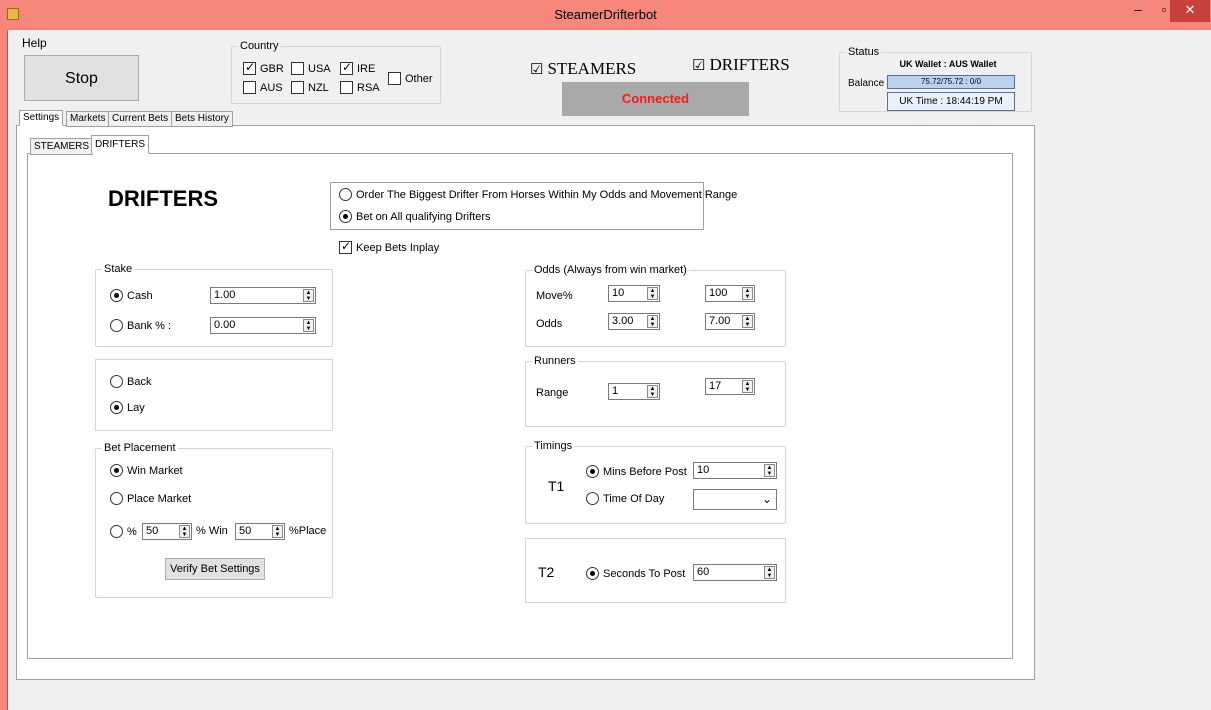  What do you see at coordinates (634, 498) in the screenshot?
I see `time-of-day-label: Time Of Day` at bounding box center [634, 498].